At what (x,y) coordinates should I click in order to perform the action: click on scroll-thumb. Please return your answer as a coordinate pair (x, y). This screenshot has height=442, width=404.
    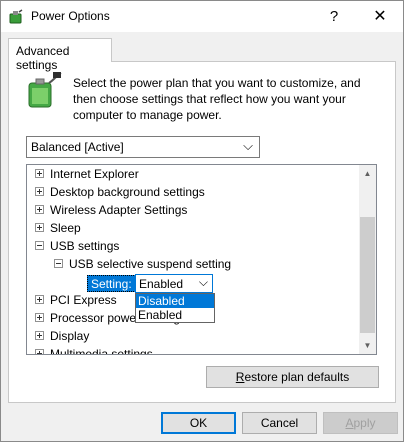
    Looking at the image, I should click on (367, 275).